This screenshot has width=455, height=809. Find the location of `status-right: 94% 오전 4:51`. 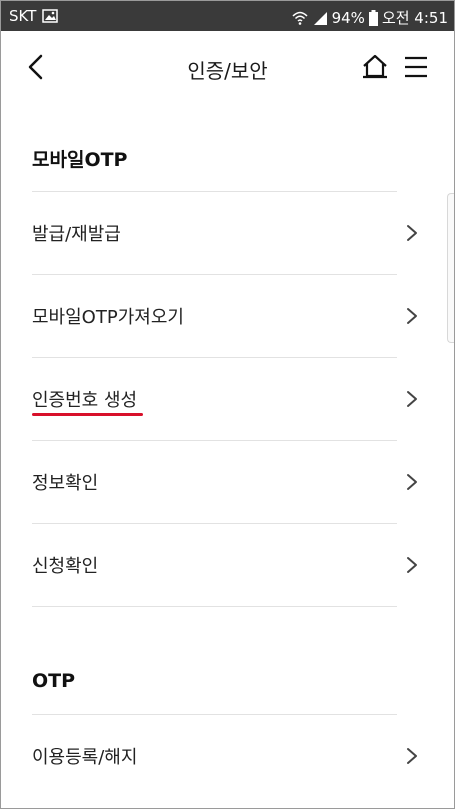

status-right: 94% 오전 4:51 is located at coordinates (370, 17).